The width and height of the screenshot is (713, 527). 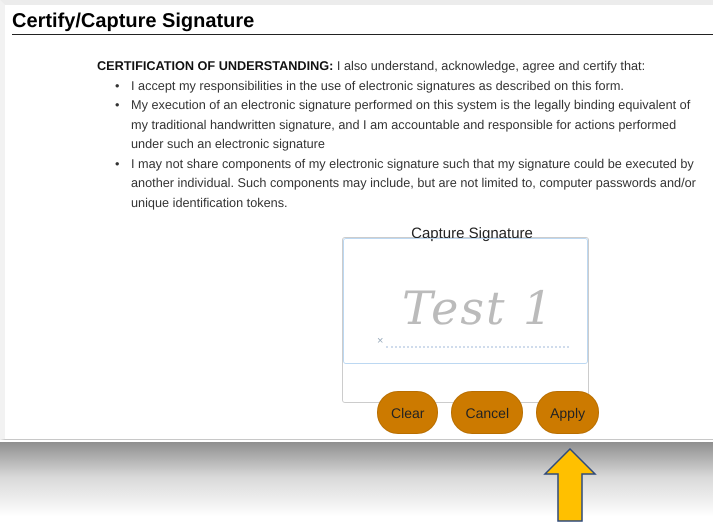 I want to click on signature-value: Test 1, so click(x=478, y=308).